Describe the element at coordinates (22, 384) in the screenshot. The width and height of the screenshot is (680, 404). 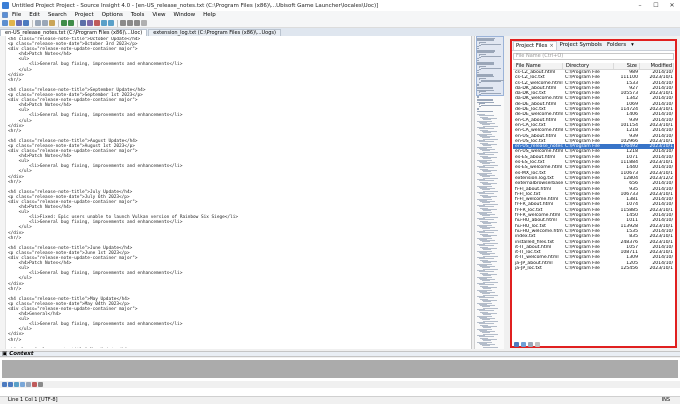
I see `lock-icon` at that location.